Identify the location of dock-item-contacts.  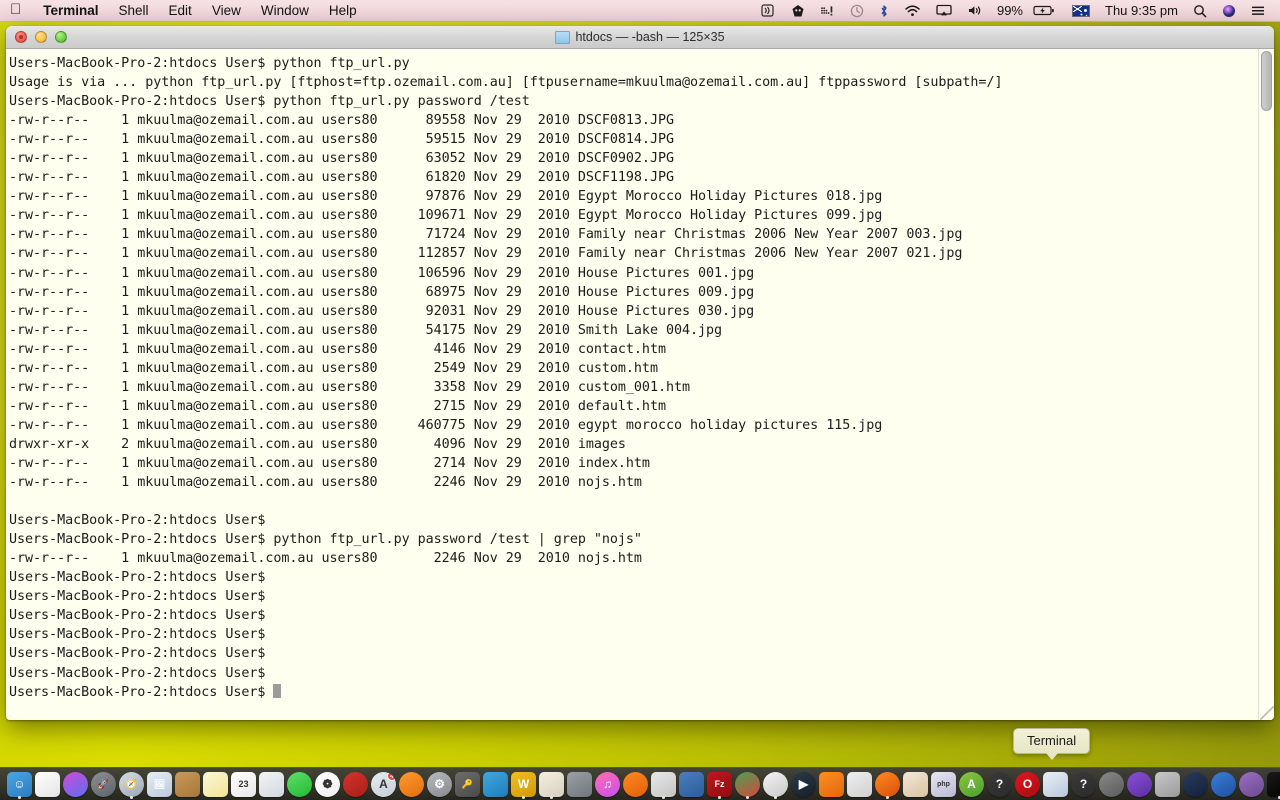
(915, 784).